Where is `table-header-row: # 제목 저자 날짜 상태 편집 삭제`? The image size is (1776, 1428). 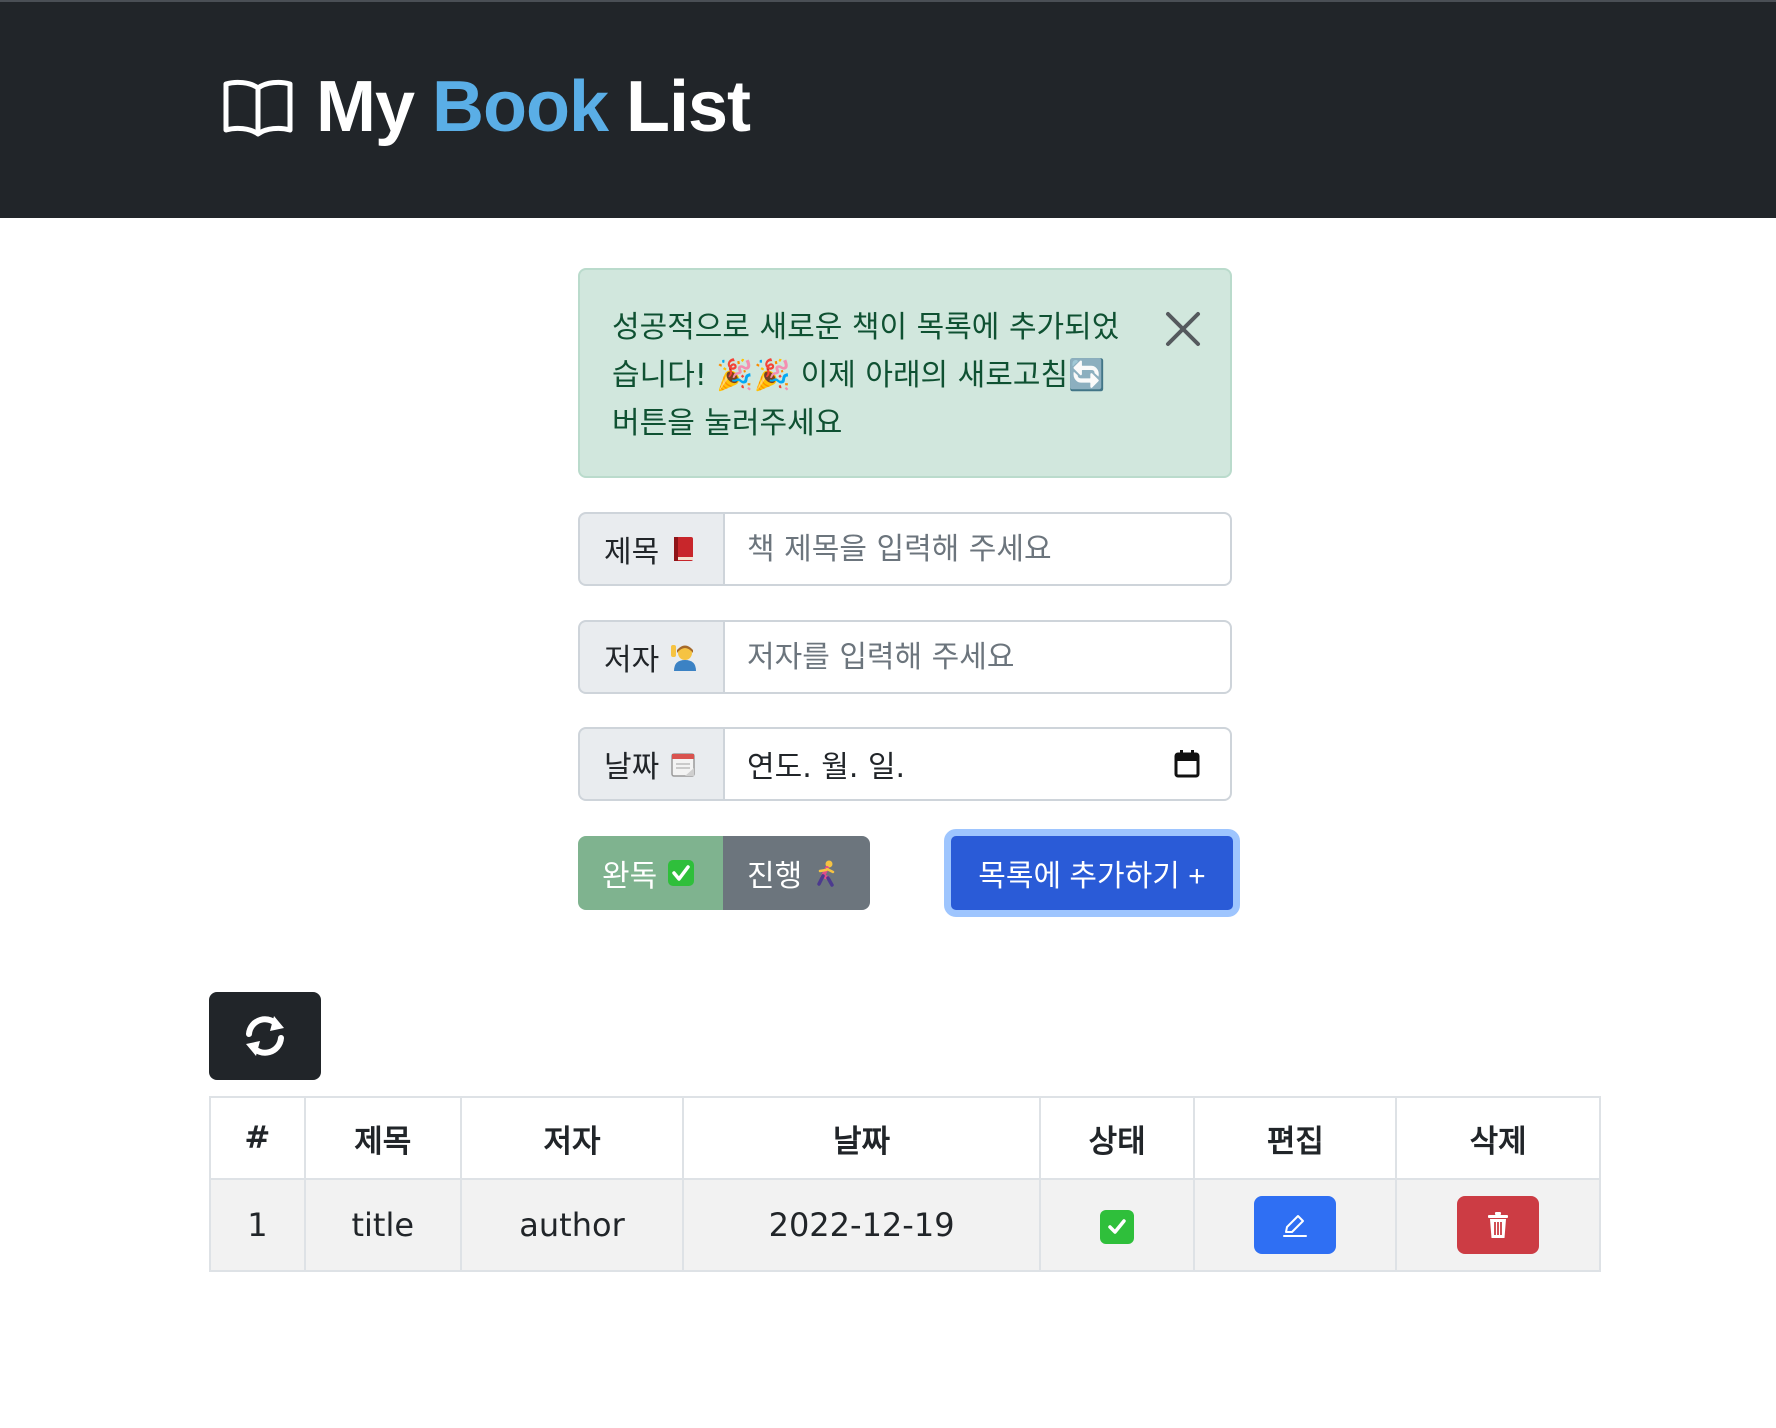 table-header-row: # 제목 저자 날짜 상태 편집 삭제 is located at coordinates (905, 1138).